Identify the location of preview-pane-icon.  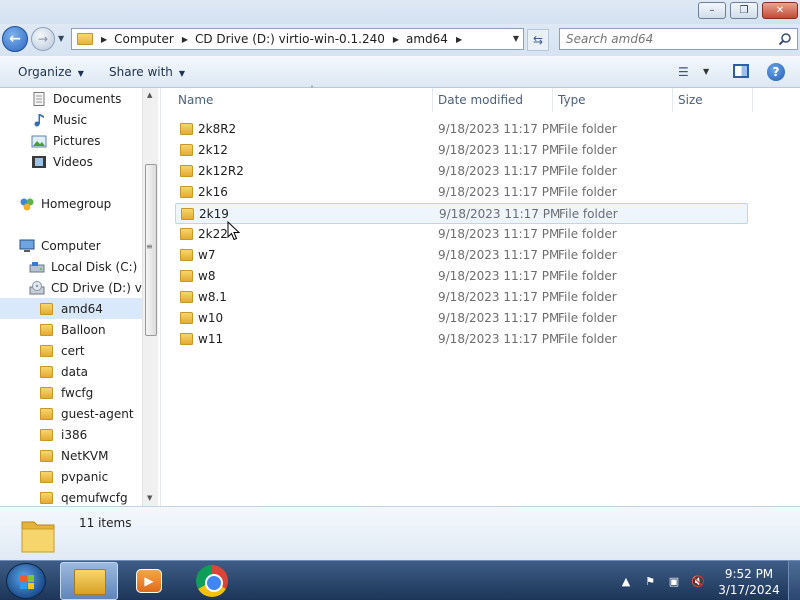
(741, 71).